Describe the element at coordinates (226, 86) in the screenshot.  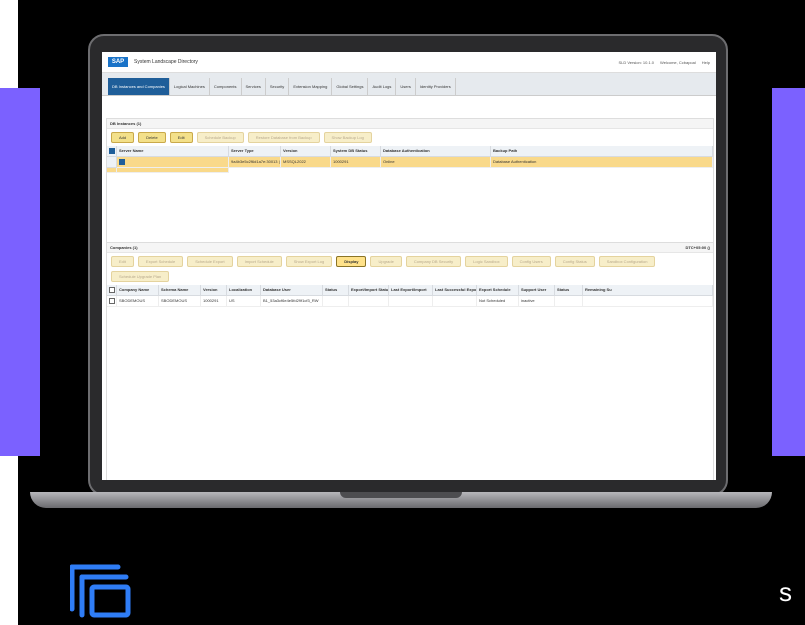
I see `tab-components: Components` at that location.